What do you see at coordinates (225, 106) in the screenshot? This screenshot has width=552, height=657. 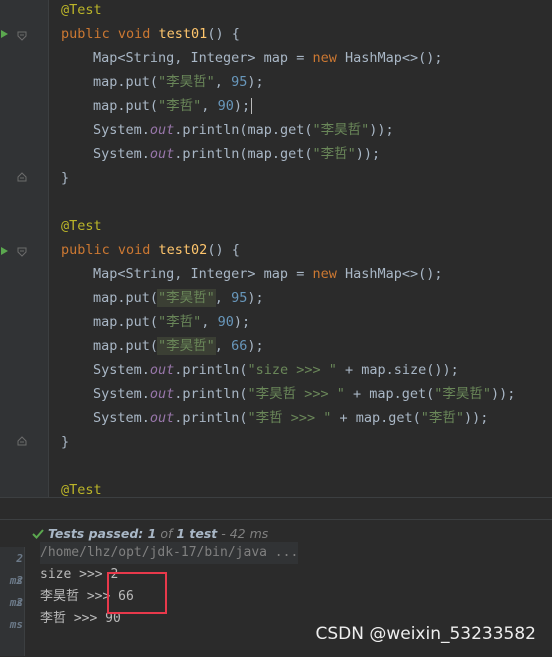 I see `code-token: 90` at bounding box center [225, 106].